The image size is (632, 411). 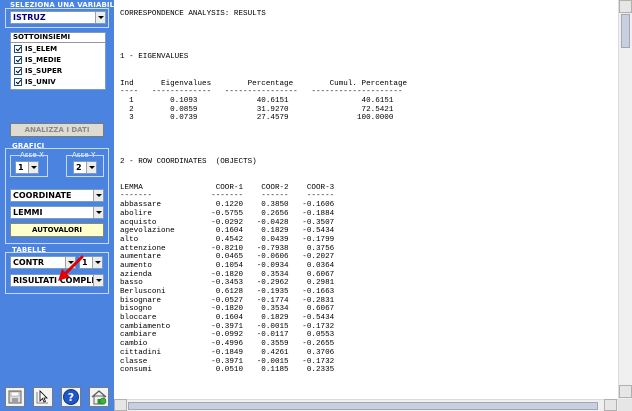 What do you see at coordinates (227, 239) in the screenshot?
I see `report-line: alto 0.4542 0.0439 -0.1799` at bounding box center [227, 239].